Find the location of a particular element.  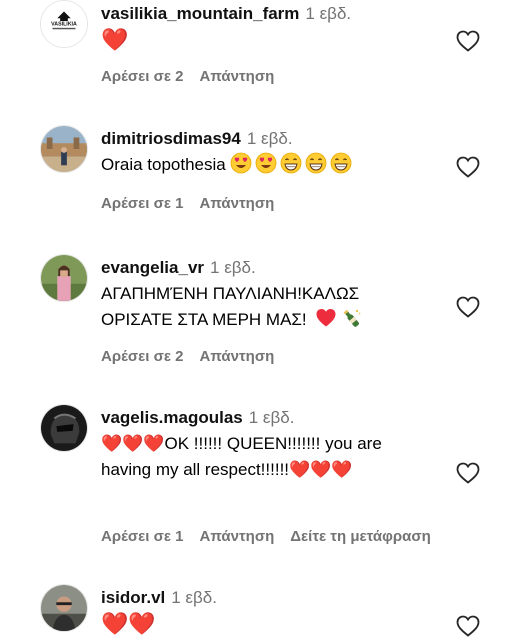

username: vasilikia_mountain_farm is located at coordinates (200, 13).